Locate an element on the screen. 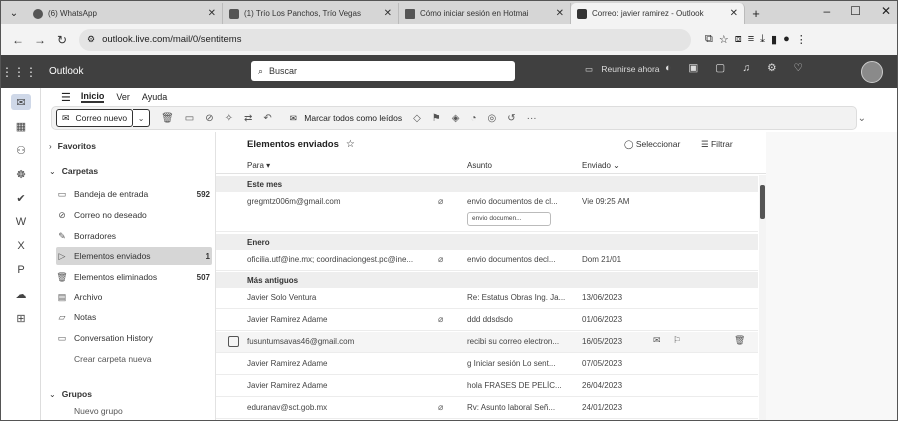 Image resolution: width=898 pixels, height=421 pixels. search-input: ⌕ Buscar is located at coordinates (383, 71).